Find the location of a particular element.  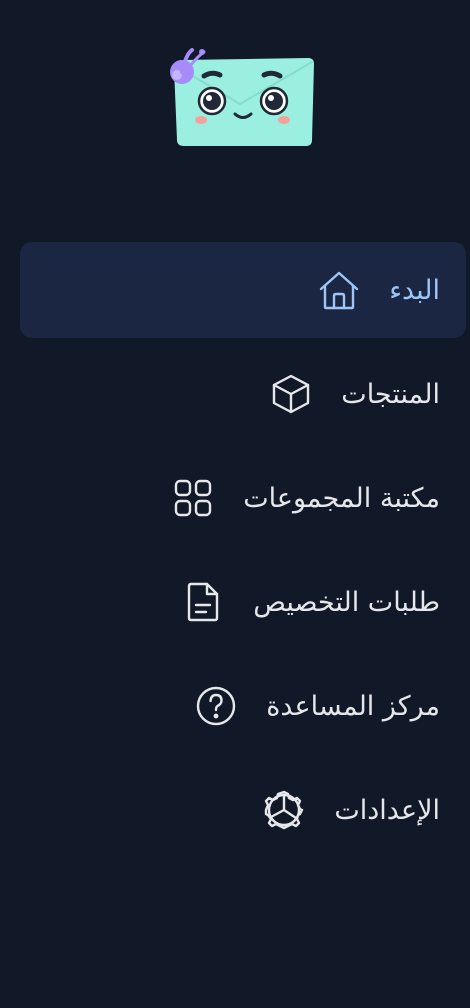

nav-item-label: مركز المساعدة is located at coordinates (353, 706).